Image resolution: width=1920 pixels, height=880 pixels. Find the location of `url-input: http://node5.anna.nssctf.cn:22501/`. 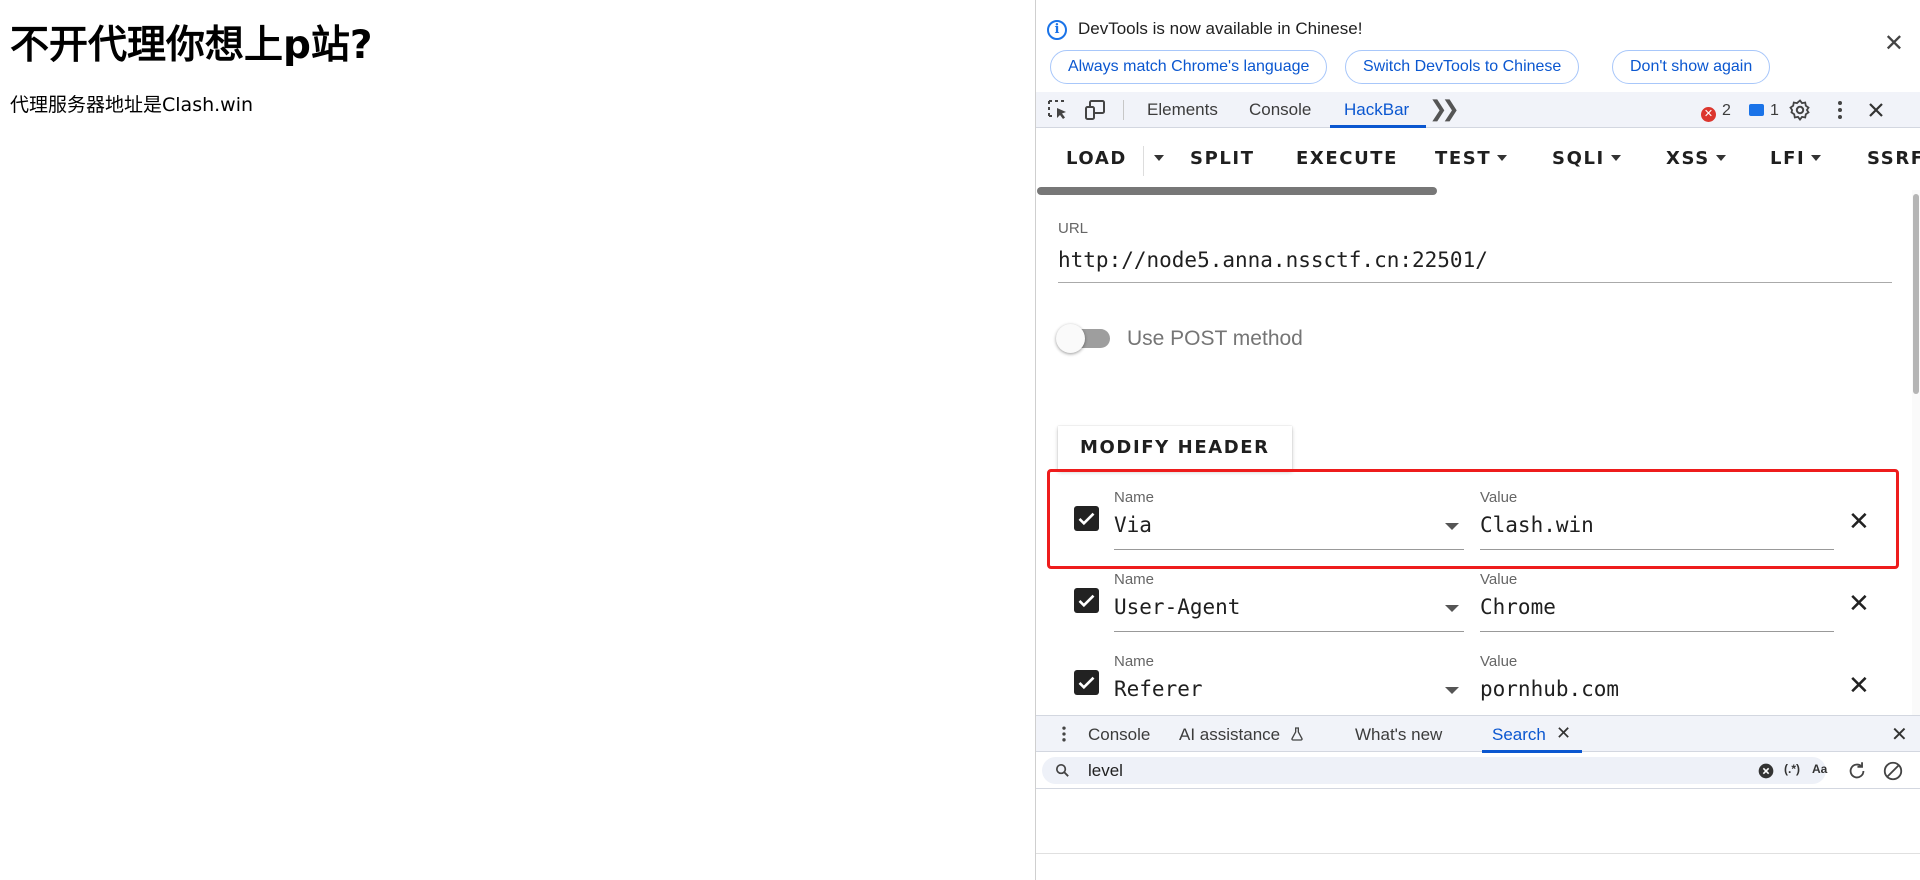

url-input: http://node5.anna.nssctf.cn:22501/ is located at coordinates (1273, 260).